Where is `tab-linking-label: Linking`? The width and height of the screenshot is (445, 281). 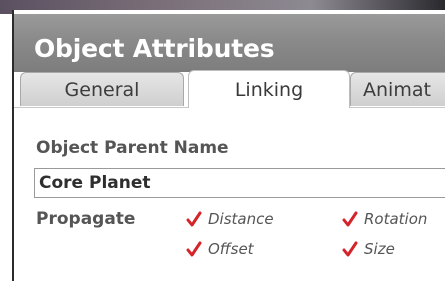
tab-linking-label: Linking is located at coordinates (269, 89).